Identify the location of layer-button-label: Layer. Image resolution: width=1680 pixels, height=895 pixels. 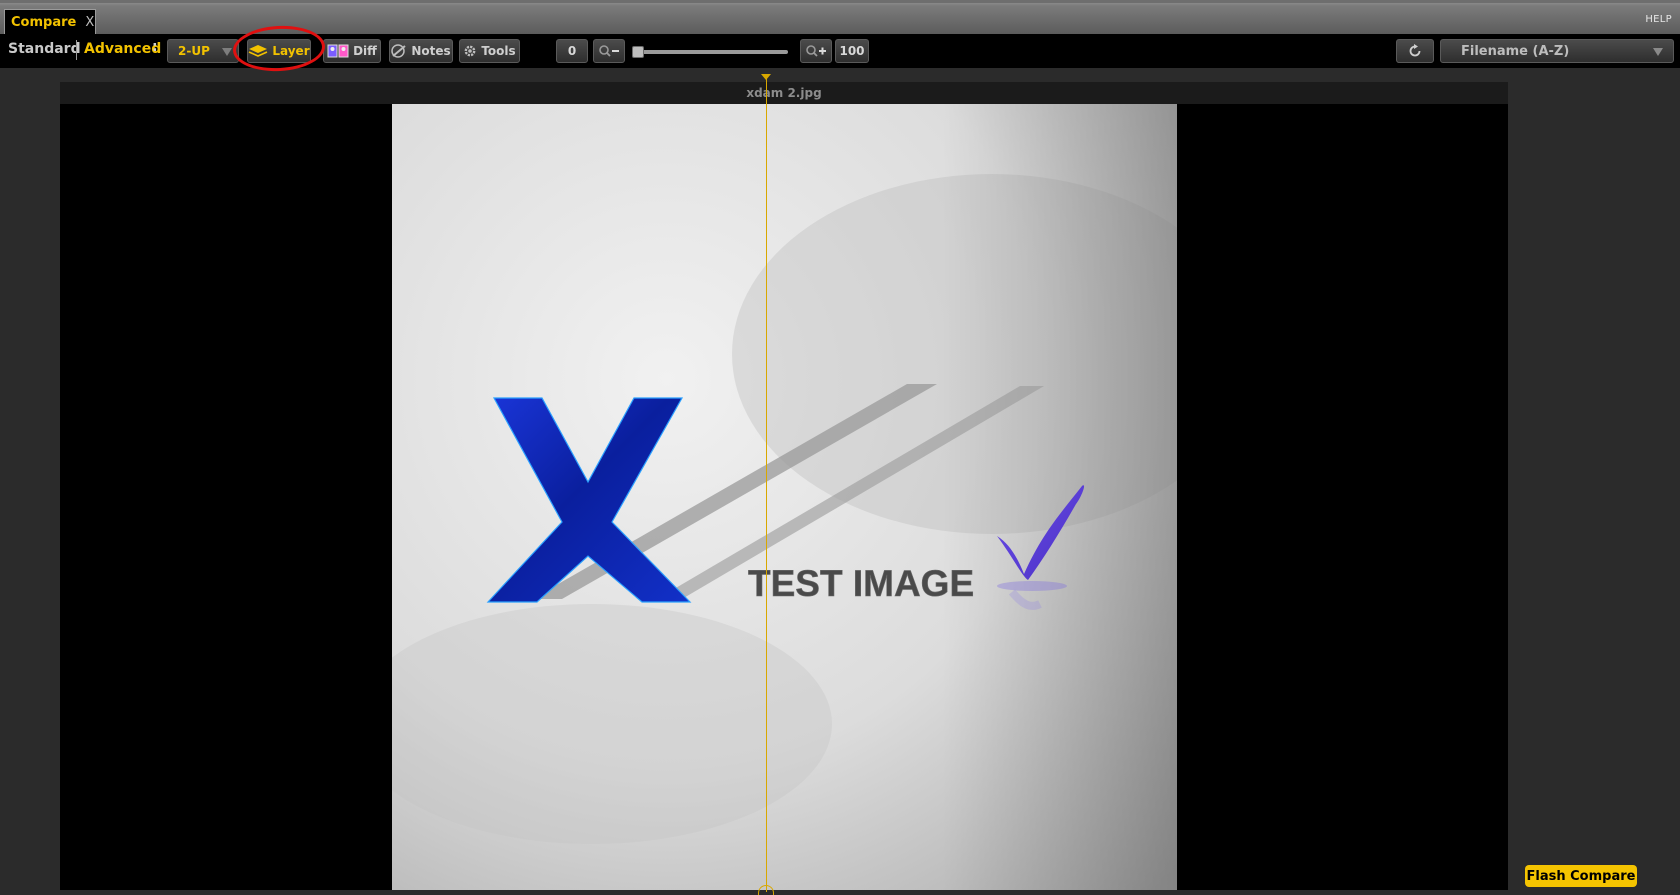
(291, 51).